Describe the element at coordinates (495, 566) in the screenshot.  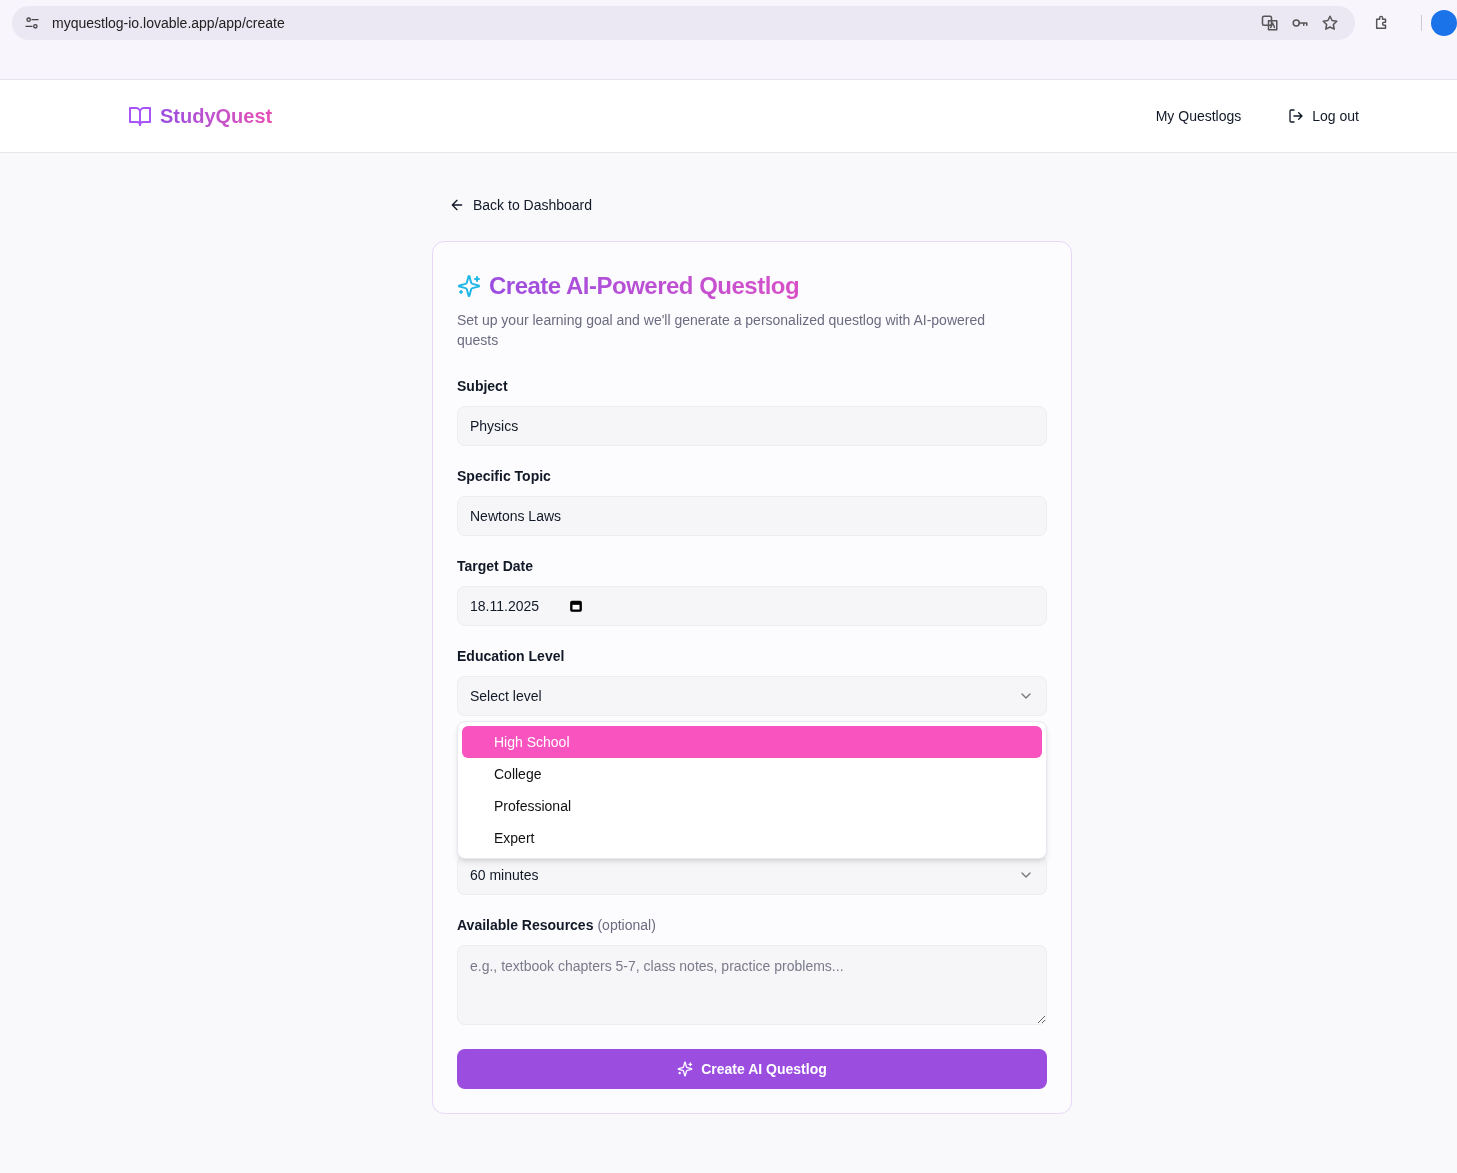
I see `field-label: Target Date` at that location.